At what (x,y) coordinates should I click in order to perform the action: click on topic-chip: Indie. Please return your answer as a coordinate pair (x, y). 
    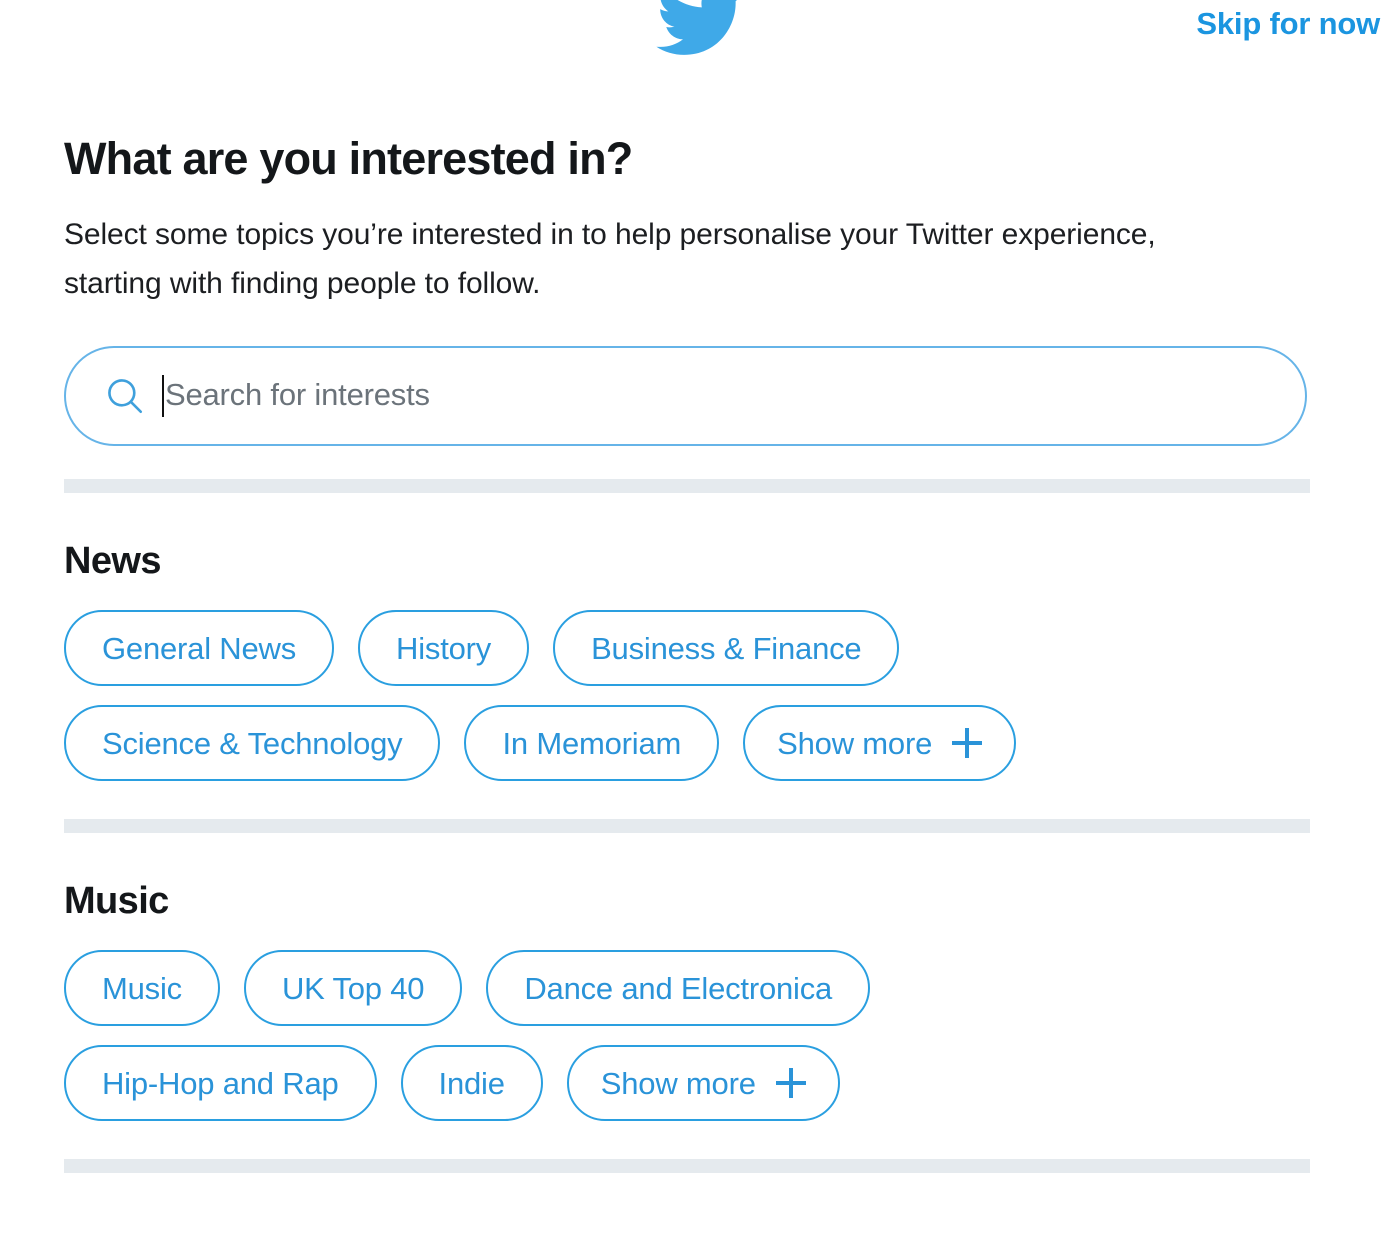
    Looking at the image, I should click on (471, 1083).